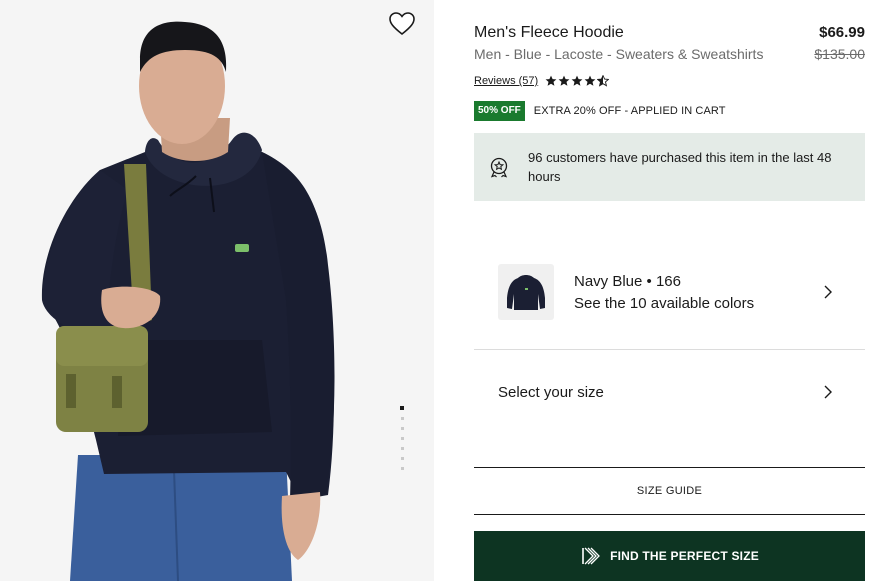  Describe the element at coordinates (506, 81) in the screenshot. I see `reviews-link: Reviews (57)` at that location.